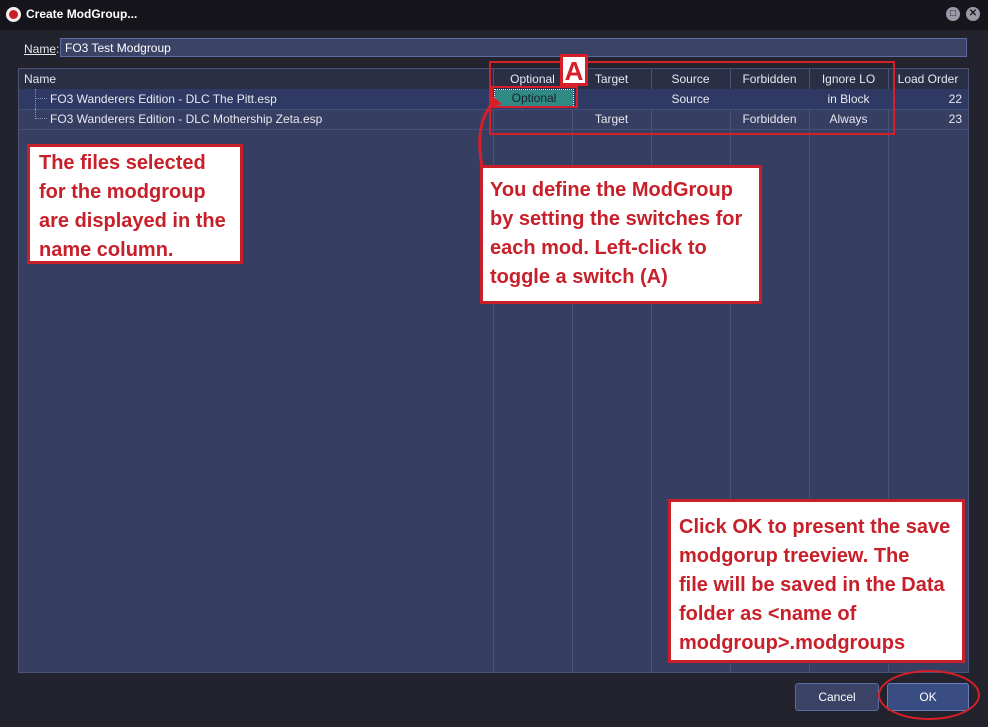 This screenshot has height=727, width=988. Describe the element at coordinates (513, 47) in the screenshot. I see `modgroup-name-input` at that location.